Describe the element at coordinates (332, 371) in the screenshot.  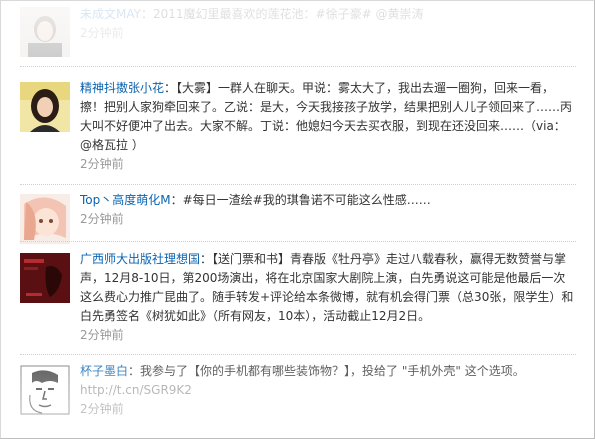
I see `post-text: 我参与了【你的手机都有哪些装饰物？】，投给了 "手机外壳" 这个选项。` at that location.